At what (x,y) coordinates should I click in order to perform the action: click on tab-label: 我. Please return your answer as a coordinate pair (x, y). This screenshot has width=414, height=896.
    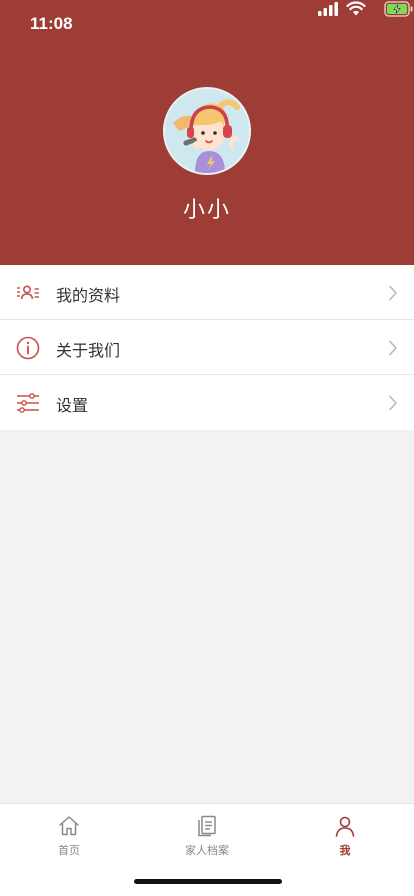
    Looking at the image, I should click on (345, 850).